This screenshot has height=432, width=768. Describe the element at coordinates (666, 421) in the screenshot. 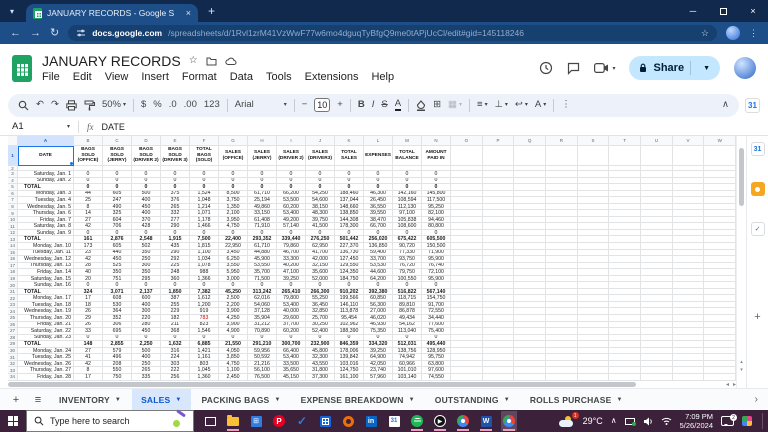

I see `wifi-icon` at that location.